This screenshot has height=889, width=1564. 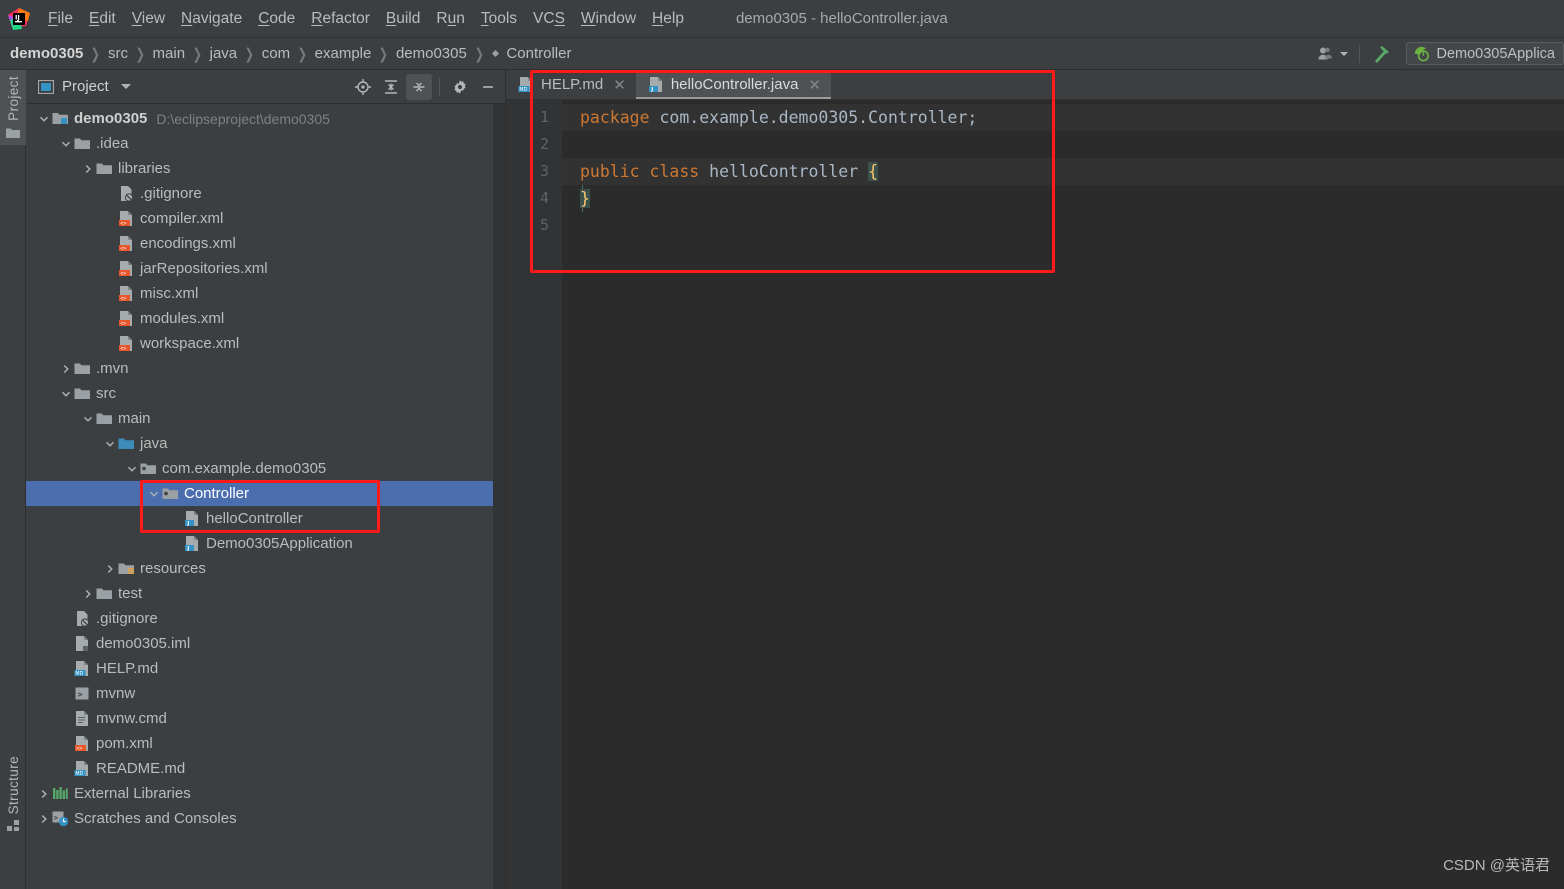 What do you see at coordinates (118, 53) in the screenshot?
I see `breadcrumb-item-1: src` at bounding box center [118, 53].